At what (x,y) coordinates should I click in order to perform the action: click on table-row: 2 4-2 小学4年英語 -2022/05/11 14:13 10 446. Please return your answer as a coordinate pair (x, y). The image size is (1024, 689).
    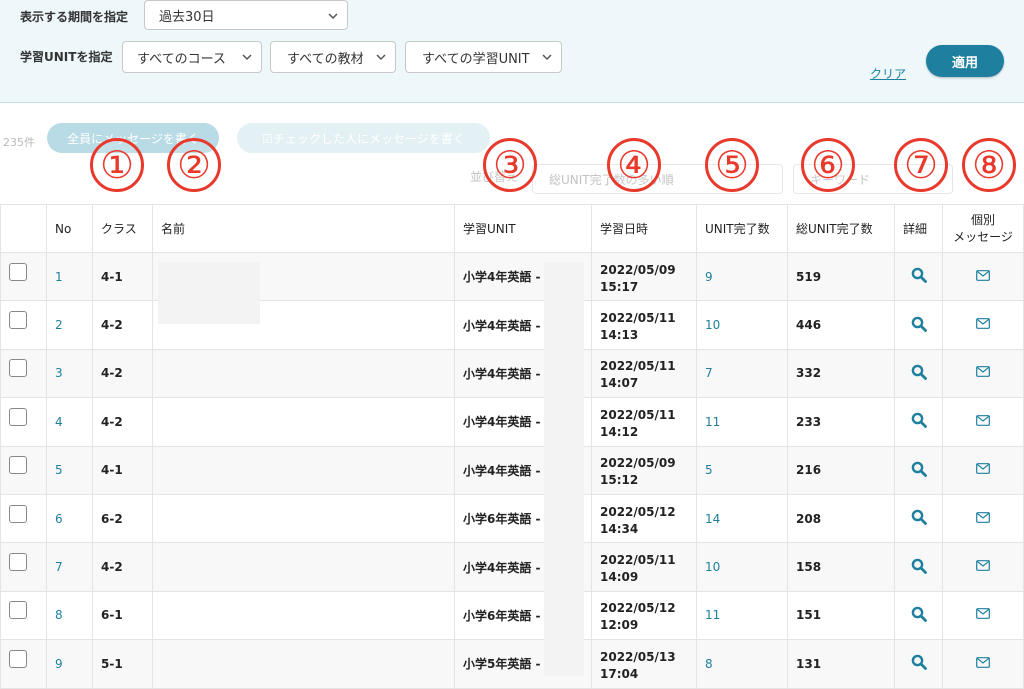
    Looking at the image, I should click on (512, 325).